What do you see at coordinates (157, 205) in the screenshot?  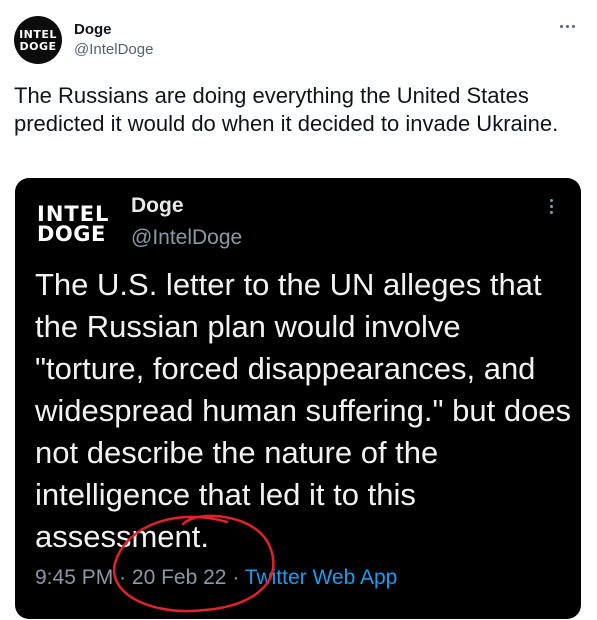 I see `embedded-display-name: Doge` at bounding box center [157, 205].